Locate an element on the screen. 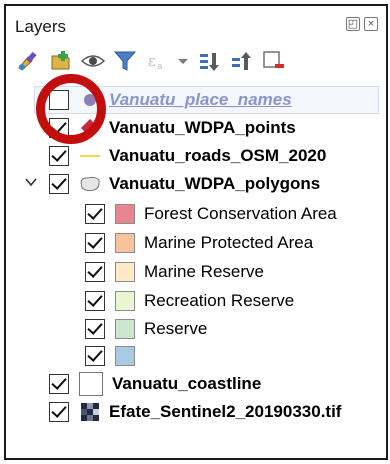  class-label: Forest Conservation Area is located at coordinates (240, 213).